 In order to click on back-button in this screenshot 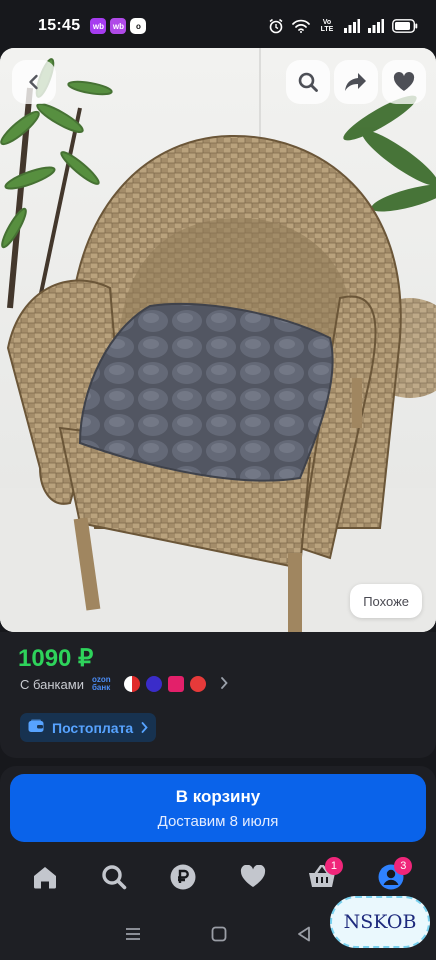, I will do `click(34, 82)`.